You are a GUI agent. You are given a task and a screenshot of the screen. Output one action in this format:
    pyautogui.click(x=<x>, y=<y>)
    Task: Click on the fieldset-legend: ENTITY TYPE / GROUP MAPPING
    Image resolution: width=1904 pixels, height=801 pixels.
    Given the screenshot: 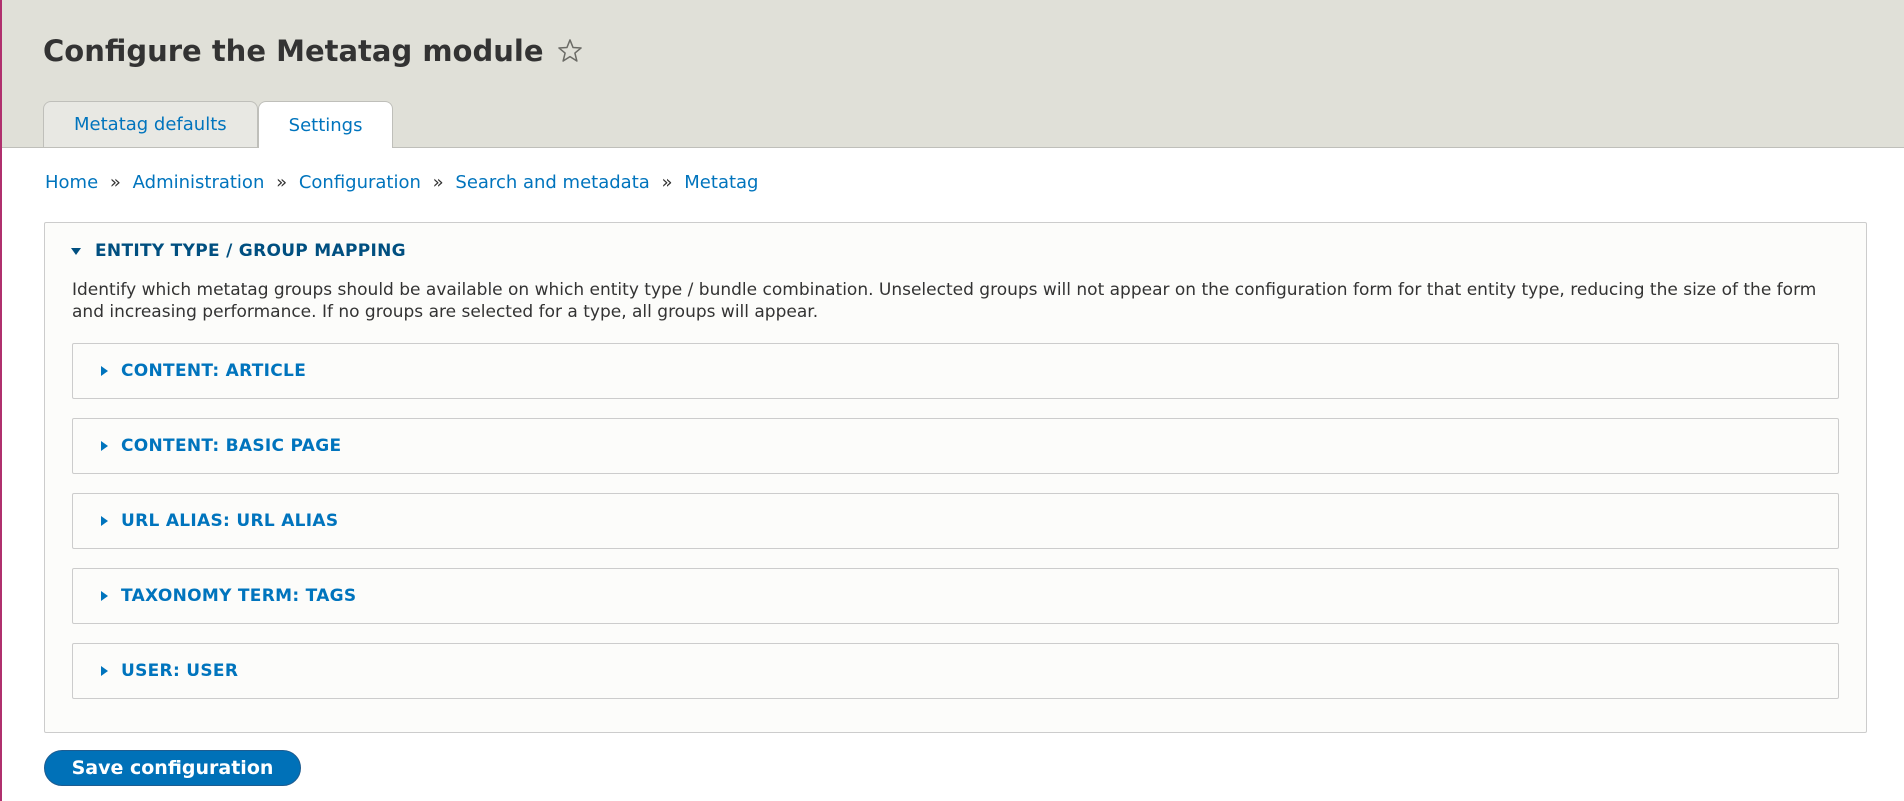 What is the action you would take?
    pyautogui.click(x=250, y=251)
    